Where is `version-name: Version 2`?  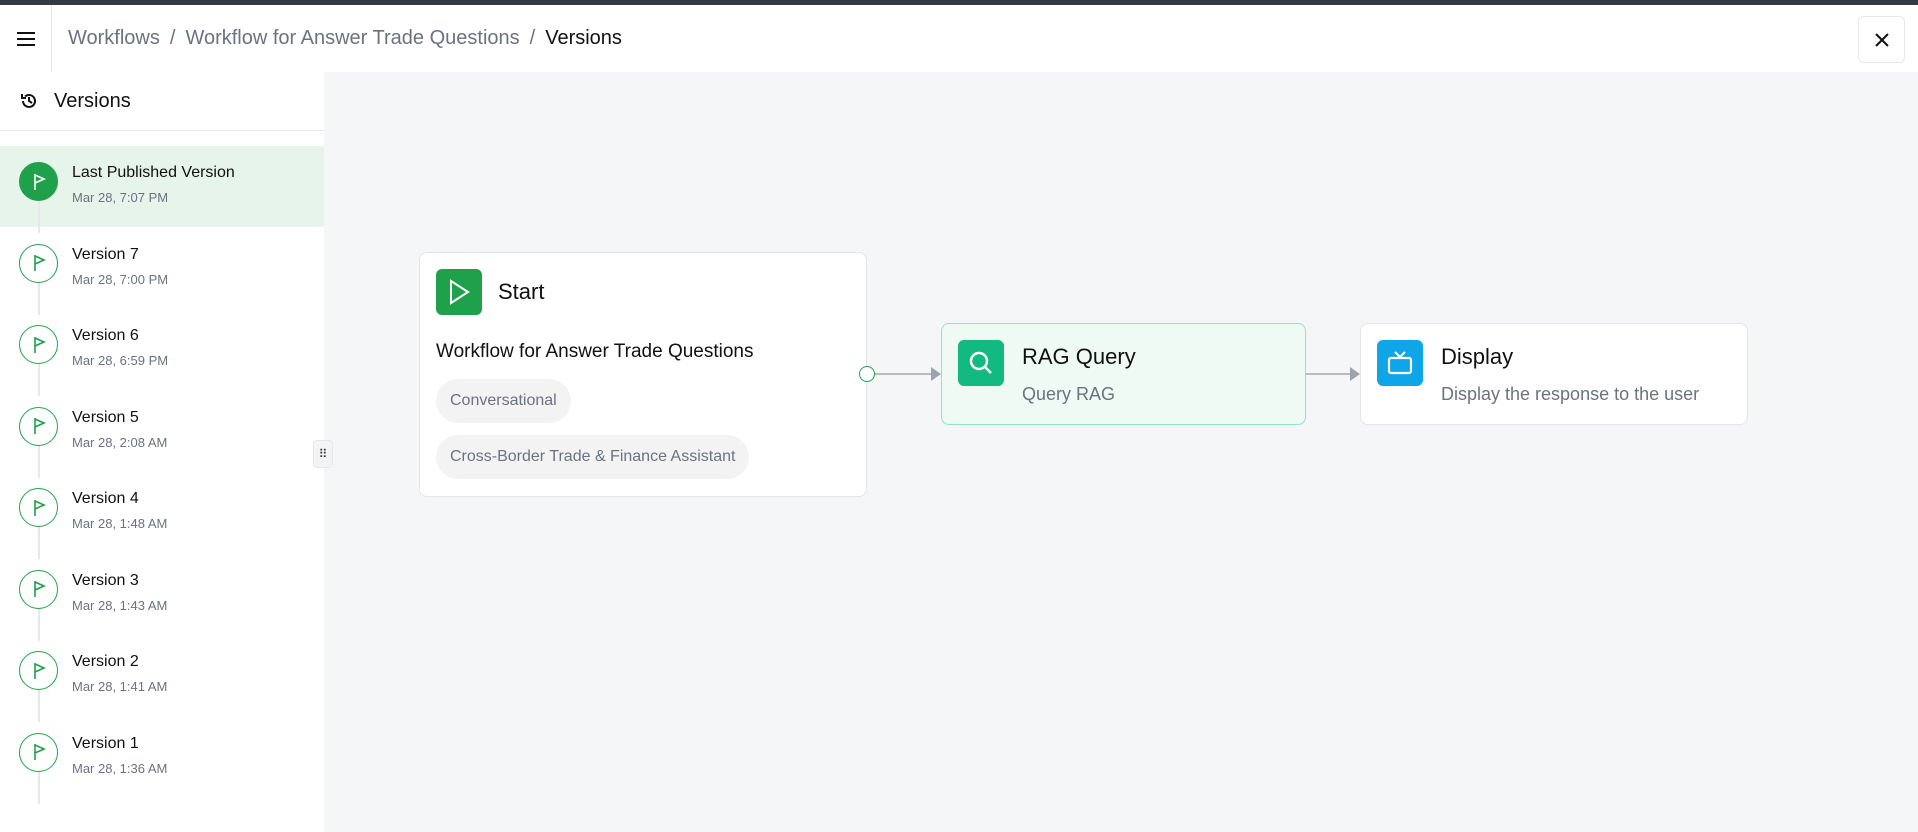
version-name: Version 2 is located at coordinates (105, 661).